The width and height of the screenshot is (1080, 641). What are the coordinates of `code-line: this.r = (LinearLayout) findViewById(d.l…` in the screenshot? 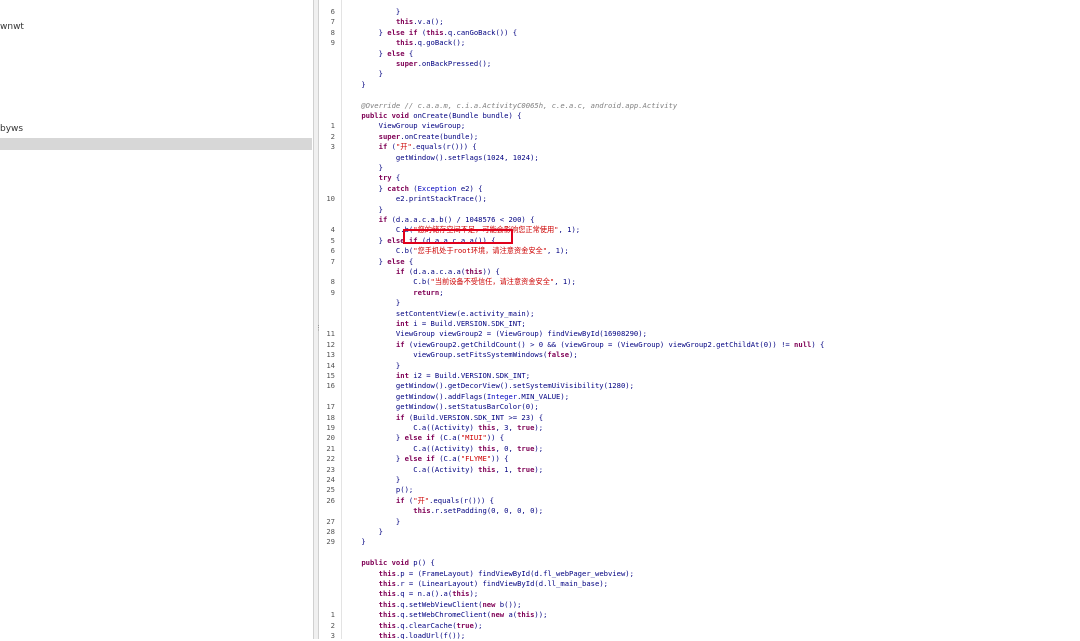 It's located at (476, 584).